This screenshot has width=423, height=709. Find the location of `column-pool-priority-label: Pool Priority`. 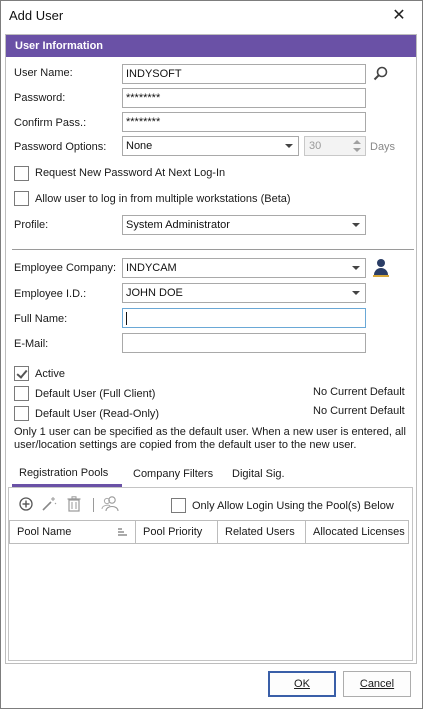

column-pool-priority-label: Pool Priority is located at coordinates (173, 532).